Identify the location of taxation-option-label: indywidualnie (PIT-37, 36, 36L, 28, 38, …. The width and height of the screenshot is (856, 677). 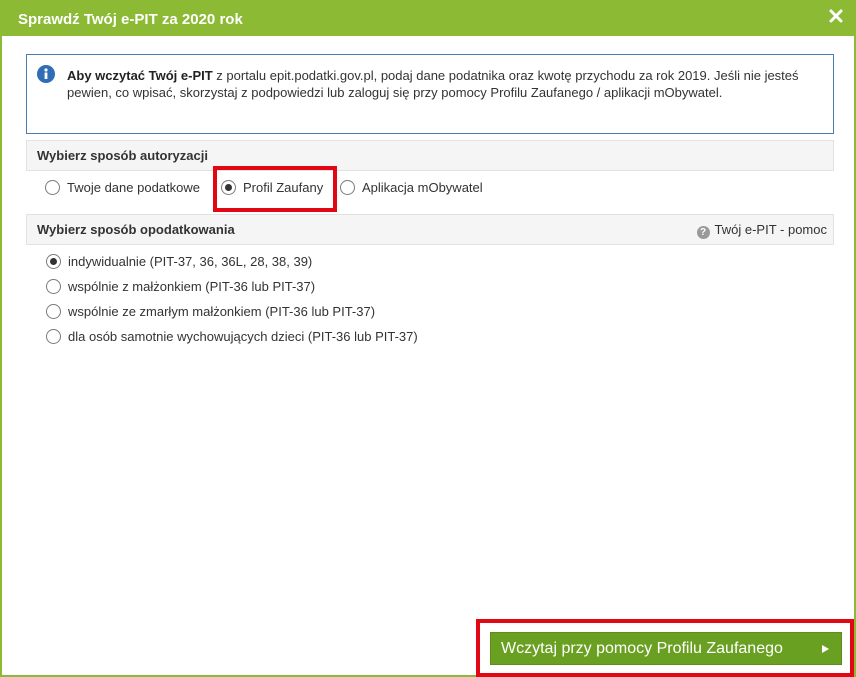
(190, 261).